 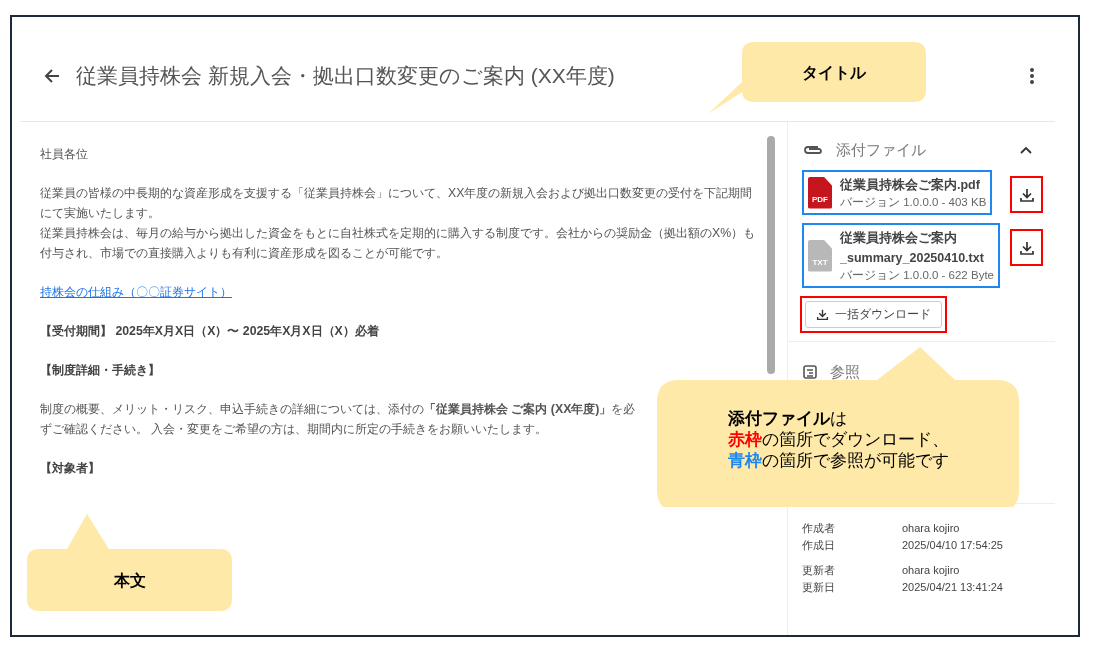 What do you see at coordinates (910, 185) in the screenshot?
I see `file-name: 従業員持株会ご案内.pdf` at bounding box center [910, 185].